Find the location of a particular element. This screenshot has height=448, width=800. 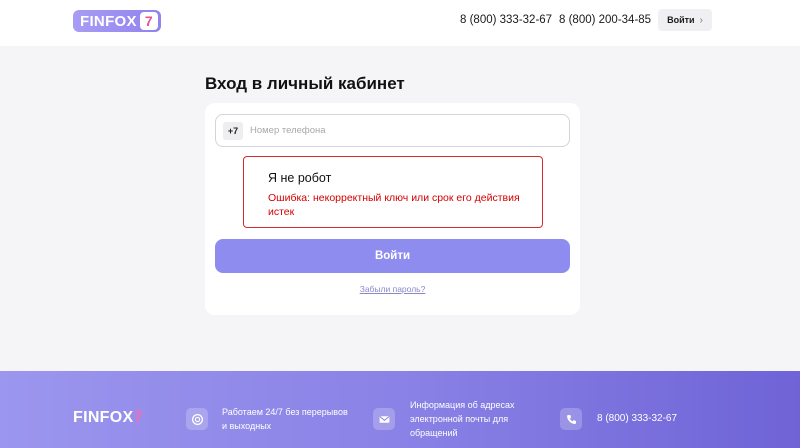

logo-number: 7 is located at coordinates (148, 21).